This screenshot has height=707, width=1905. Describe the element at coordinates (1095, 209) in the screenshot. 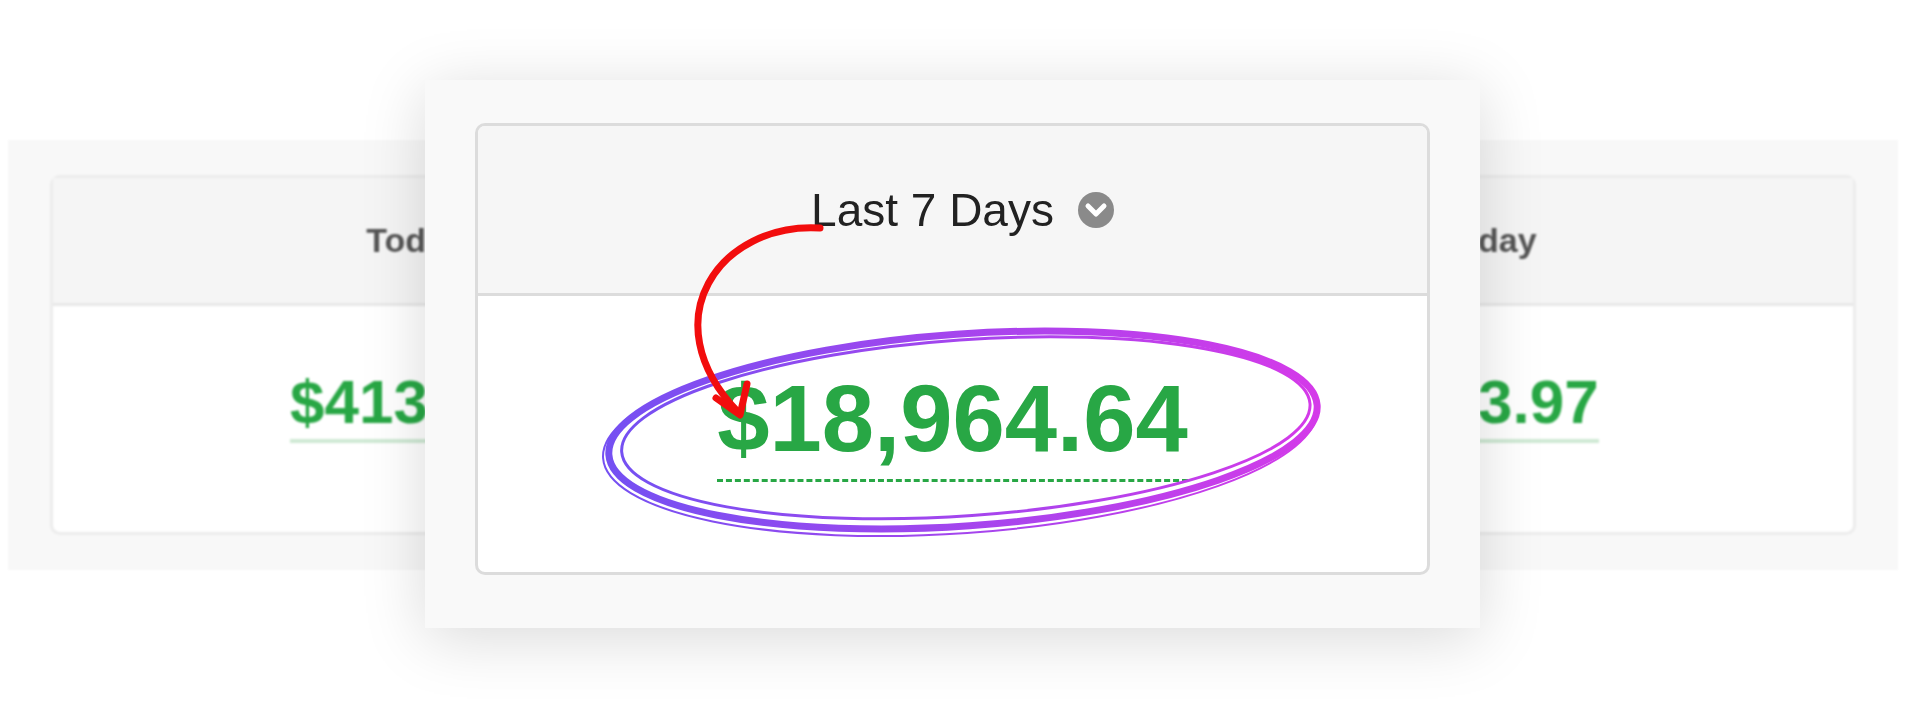

I see `dropdown-icon` at that location.